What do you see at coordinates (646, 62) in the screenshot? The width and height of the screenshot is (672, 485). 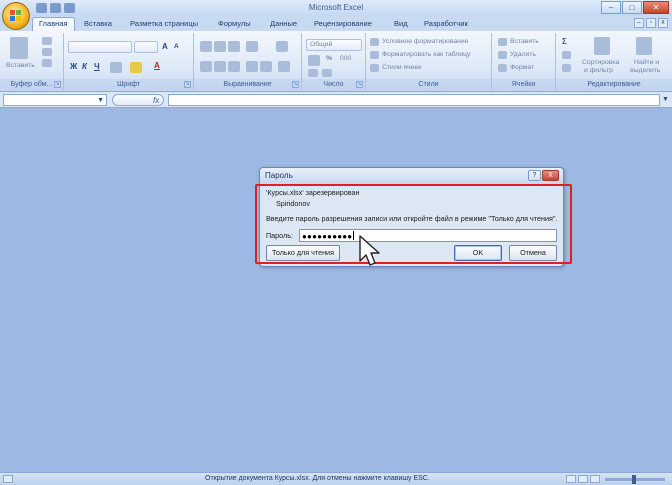 I see `find-select-label-1: Найти и` at bounding box center [646, 62].